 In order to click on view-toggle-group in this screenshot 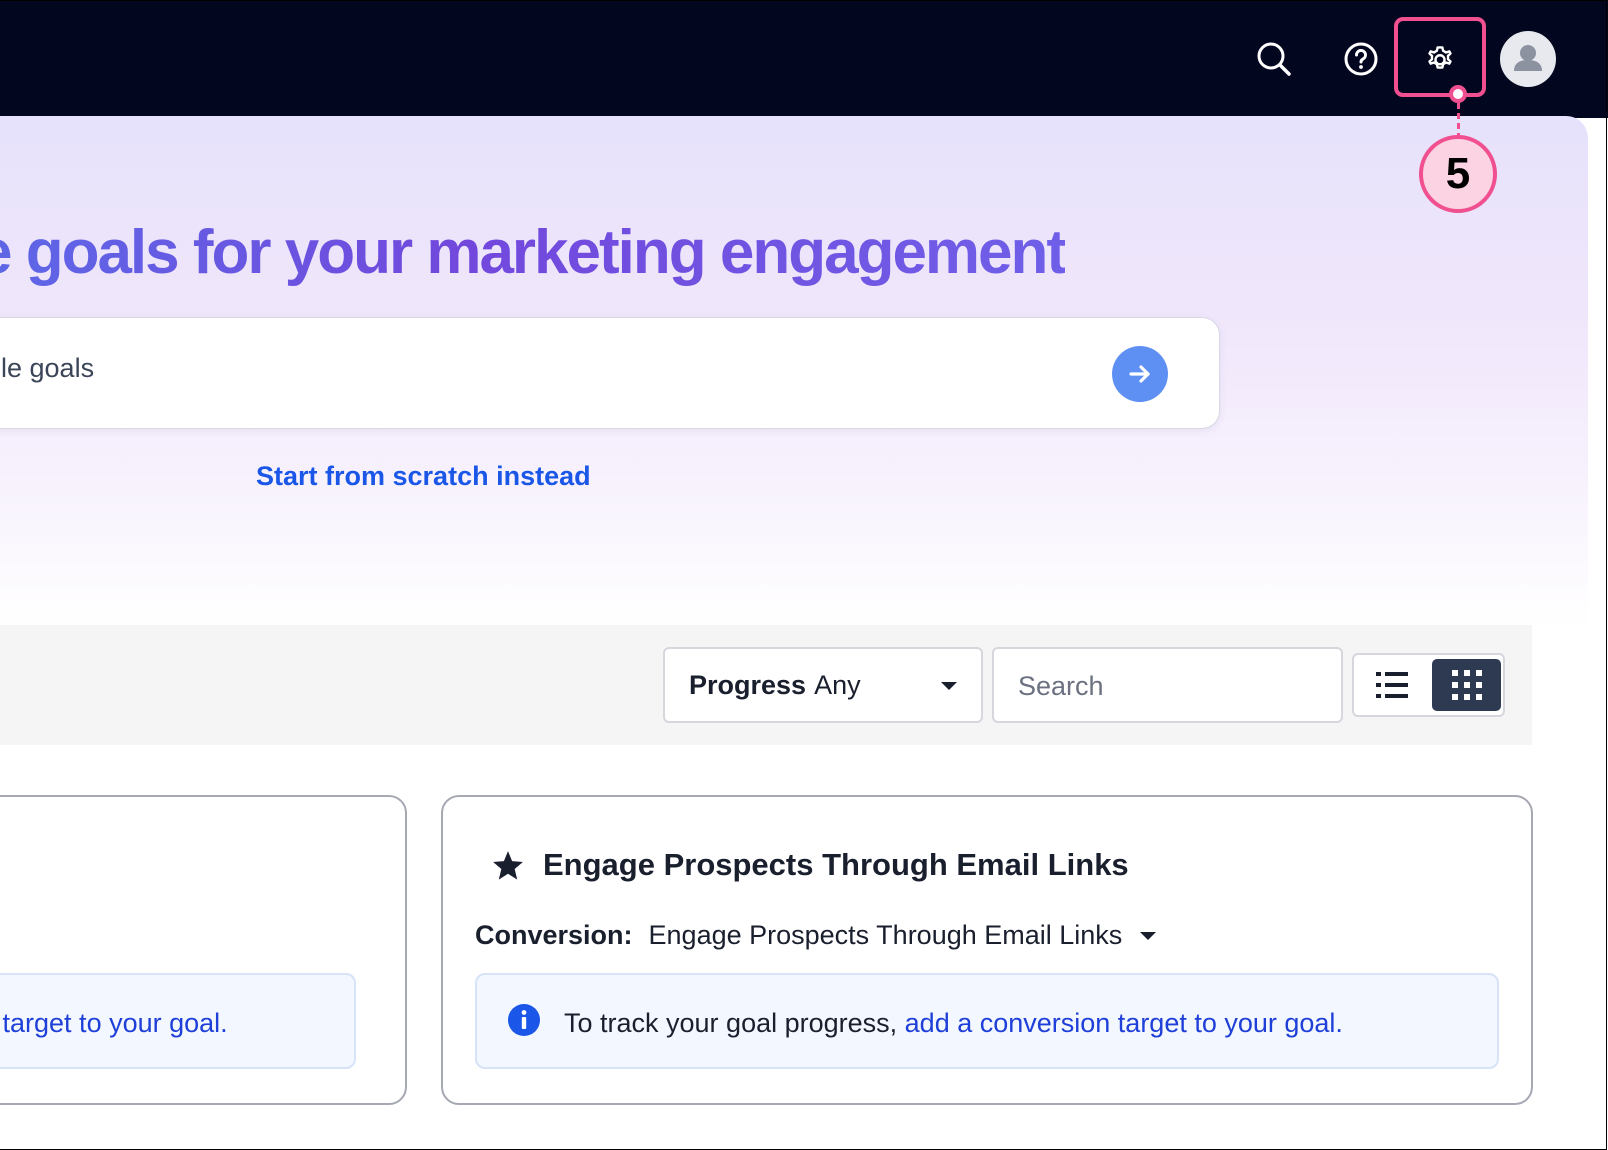, I will do `click(1428, 685)`.